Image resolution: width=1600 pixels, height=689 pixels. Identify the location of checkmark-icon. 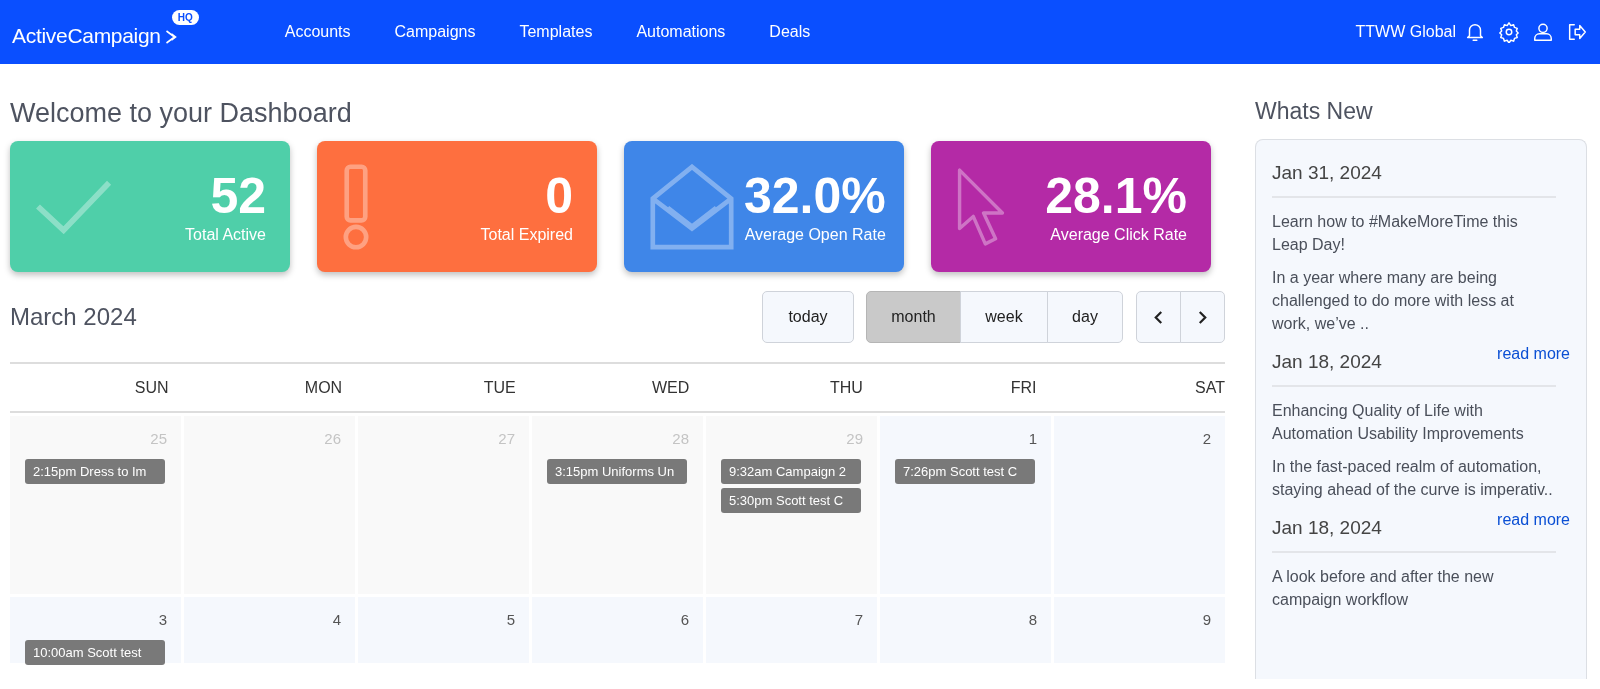
(74, 206).